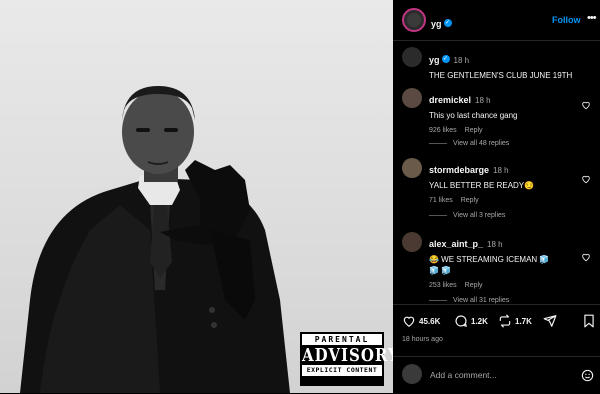 This screenshot has height=394, width=600. Describe the element at coordinates (412, 57) in the screenshot. I see `caption-avatar` at that location.